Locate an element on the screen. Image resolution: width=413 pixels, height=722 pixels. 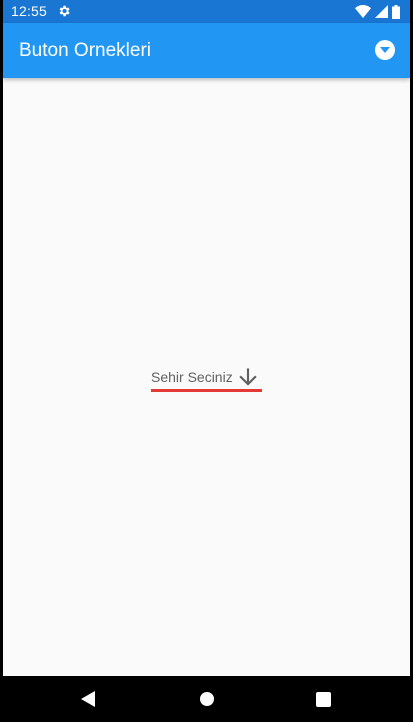
back-button is located at coordinates (88, 699).